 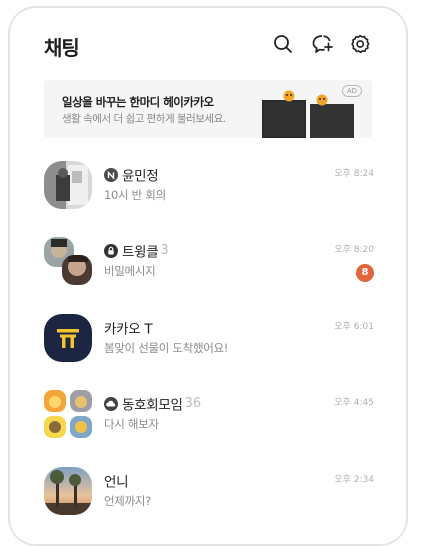 I want to click on chat-row: 트윙클 3 비밀메시지 오후 8:20 8, so click(x=209, y=262).